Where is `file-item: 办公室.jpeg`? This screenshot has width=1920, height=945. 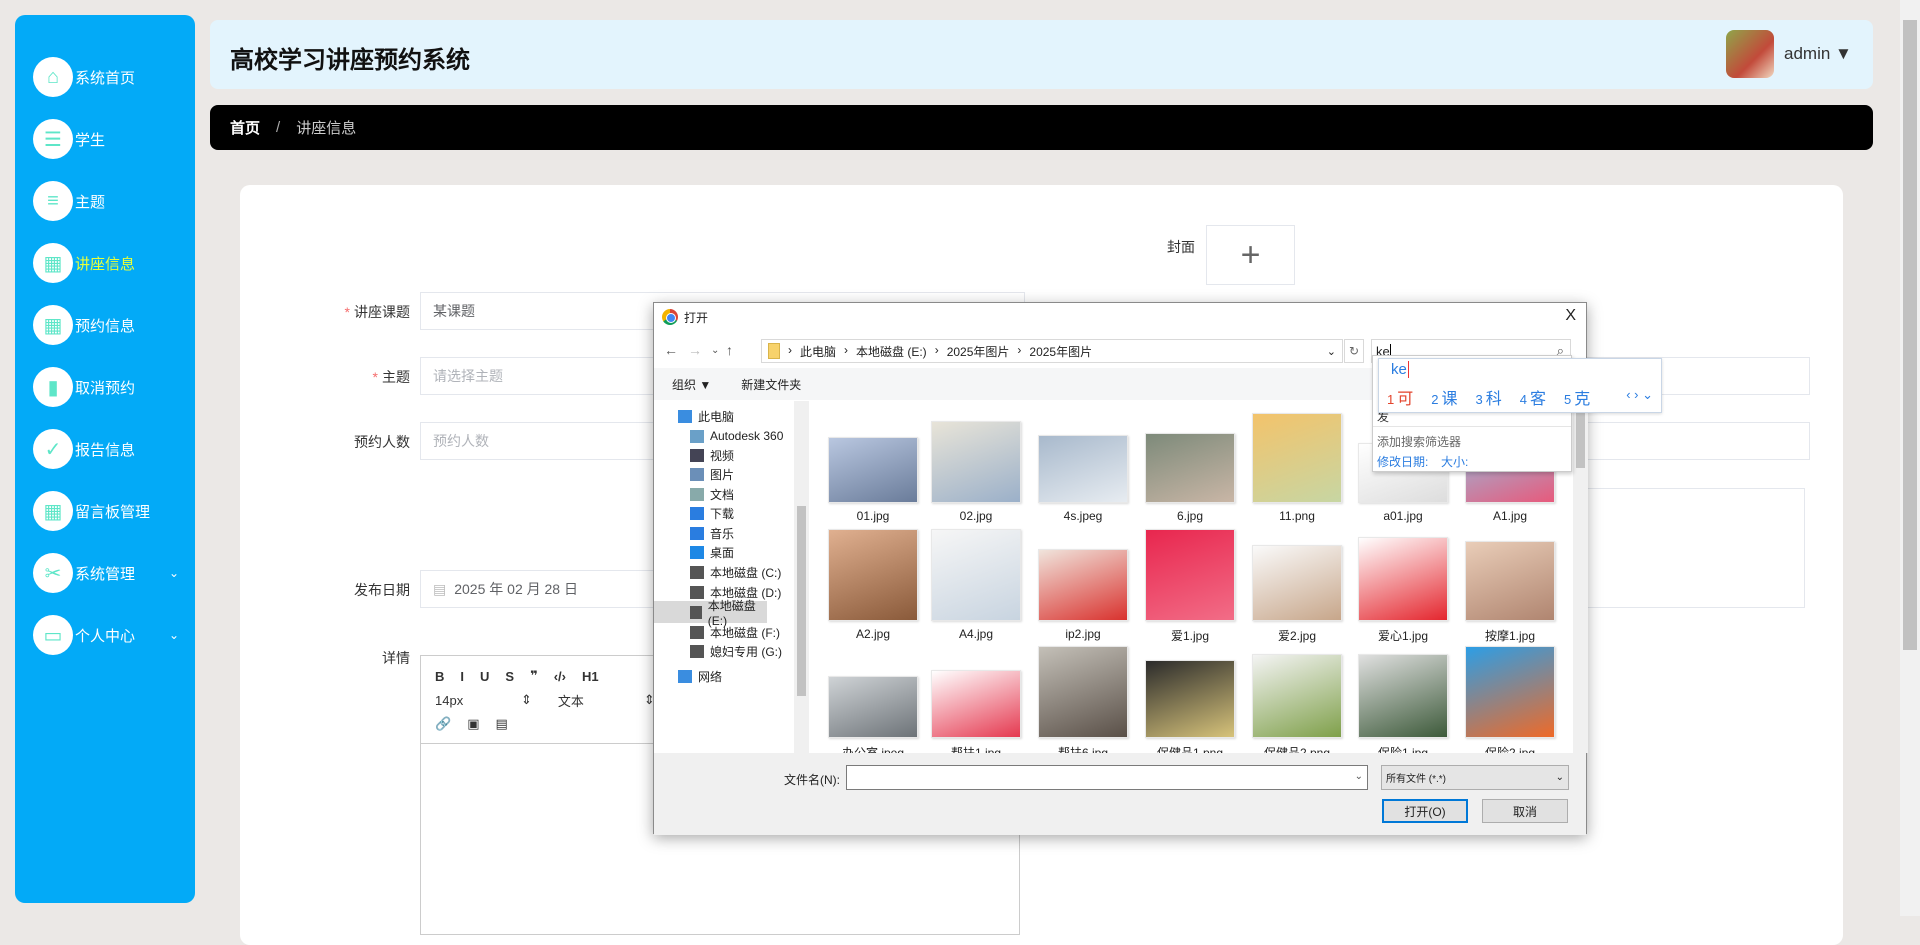 file-item: 办公室.jpeg is located at coordinates (873, 714).